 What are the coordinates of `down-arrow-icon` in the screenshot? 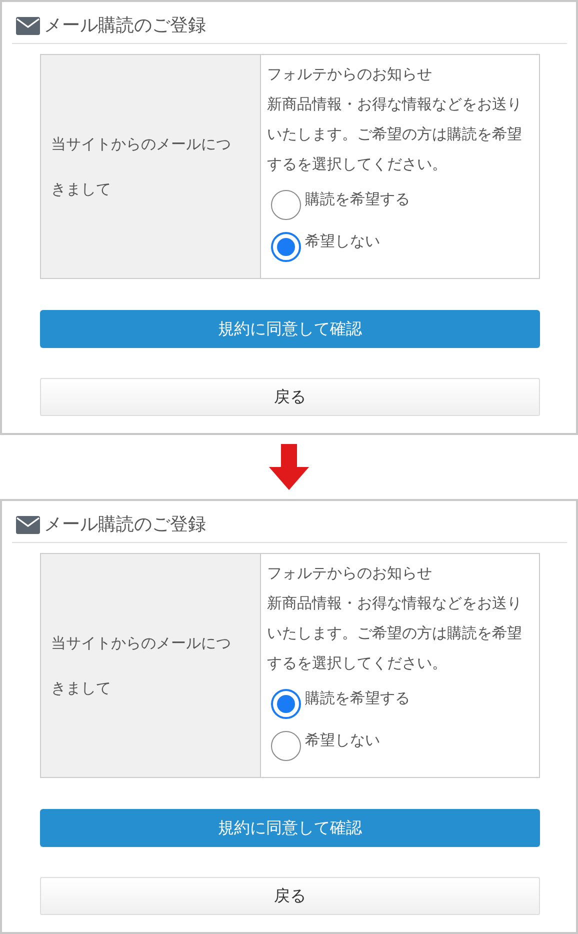 It's located at (289, 467).